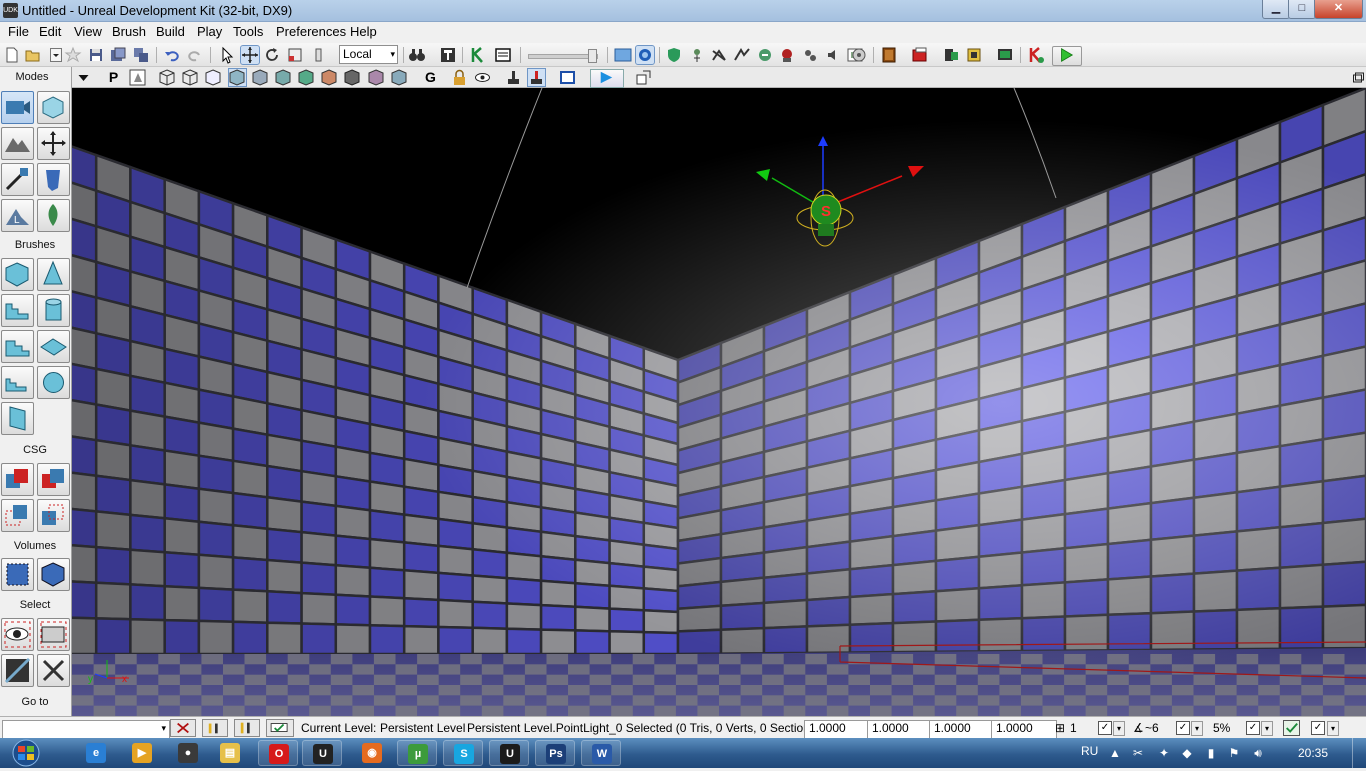  Describe the element at coordinates (697, 55) in the screenshot. I see `actor-classes-icon` at that location.